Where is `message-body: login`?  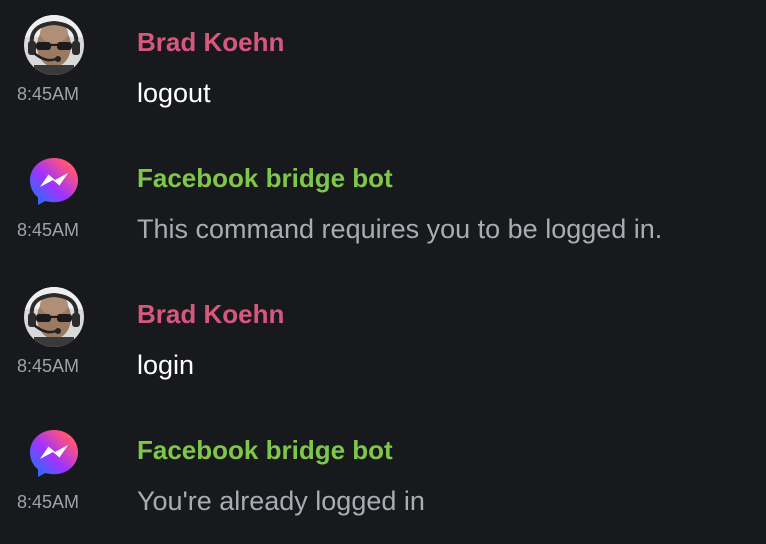 message-body: login is located at coordinates (166, 365).